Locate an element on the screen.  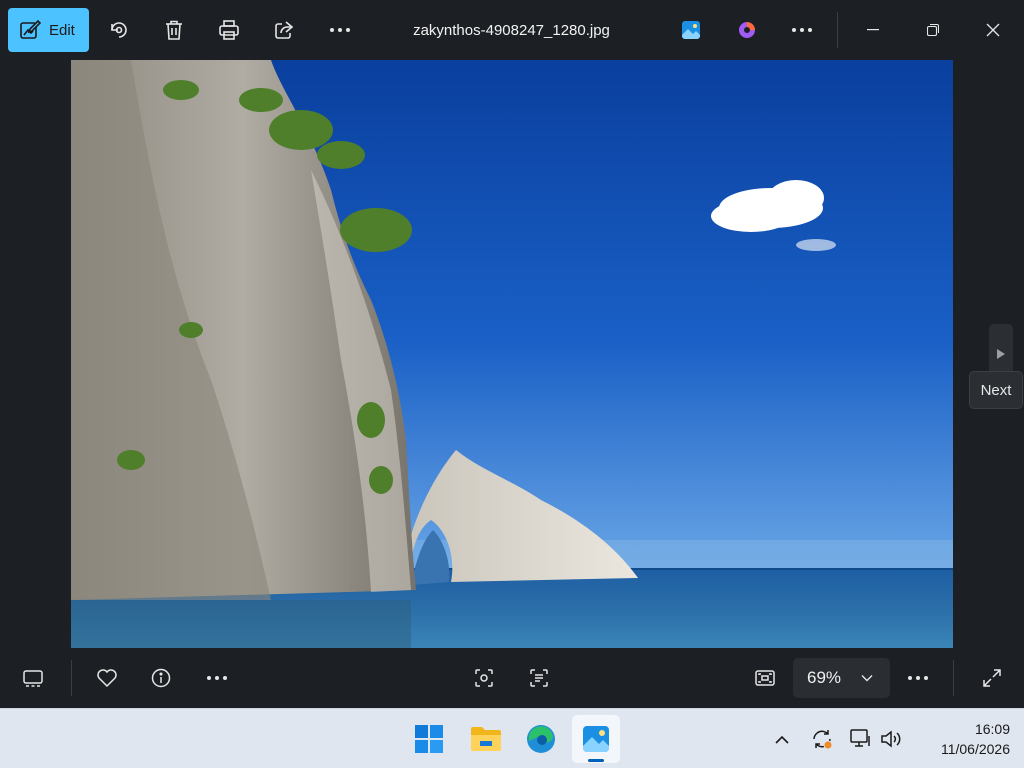
info-icon is located at coordinates (161, 678).